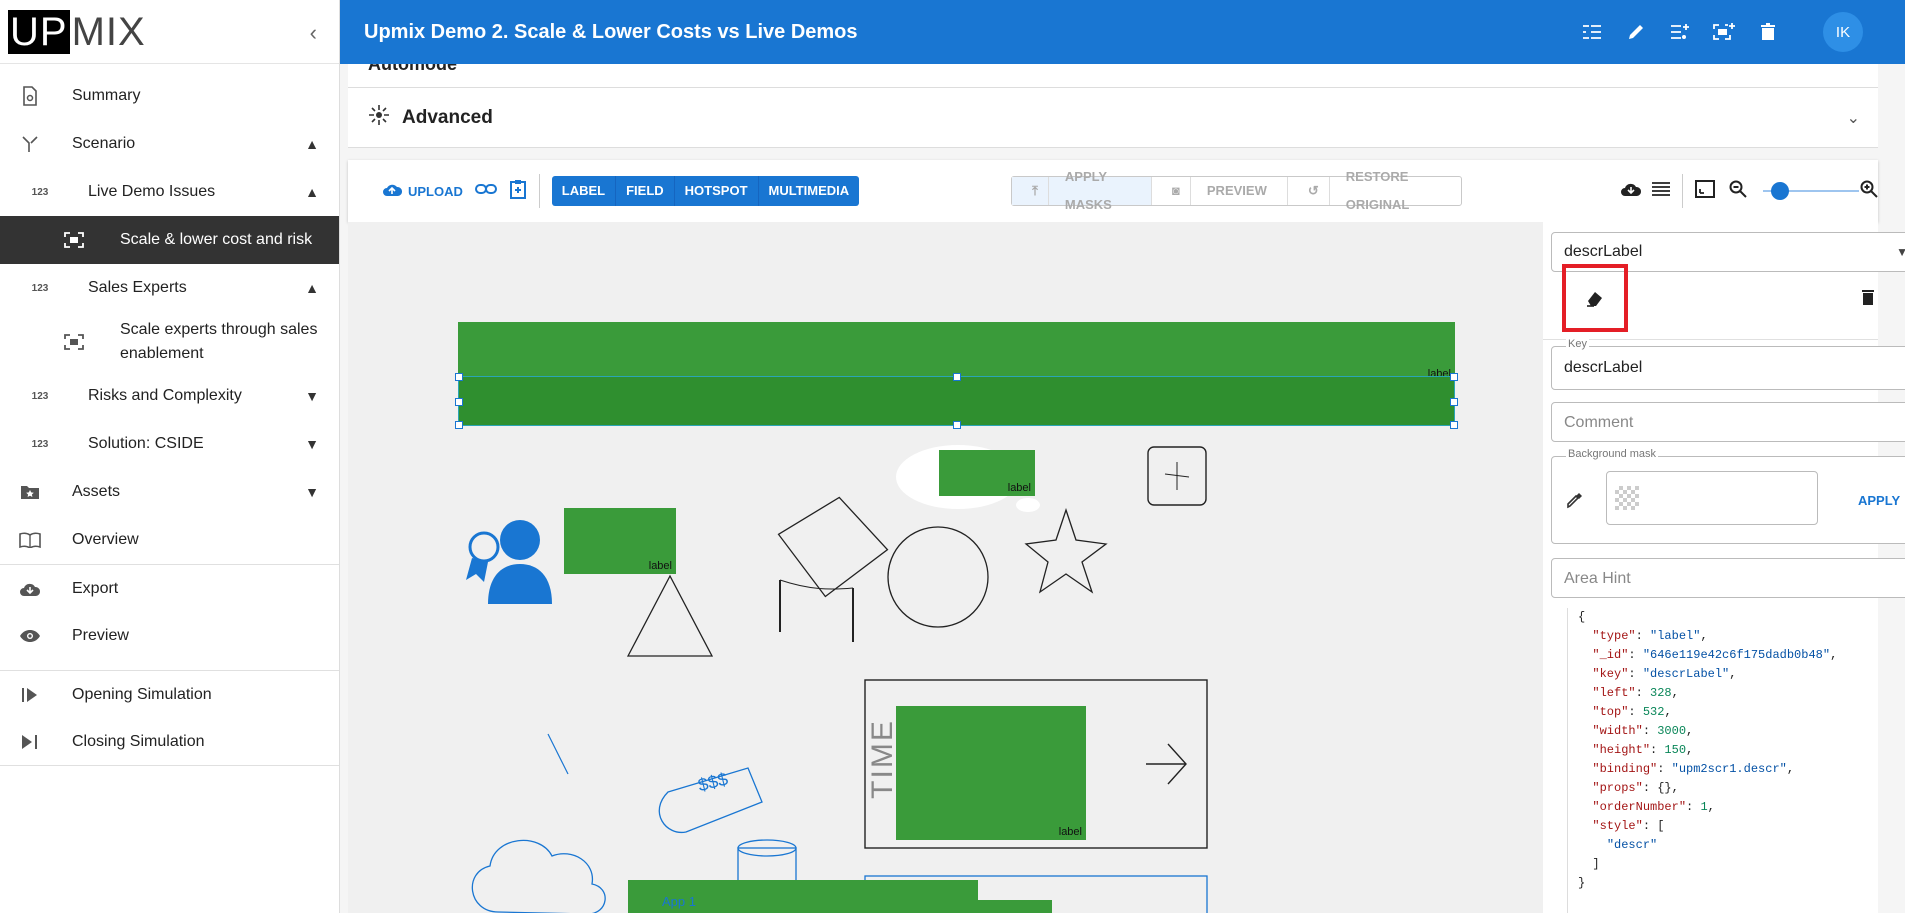 The height and width of the screenshot is (913, 1905). What do you see at coordinates (392, 191) in the screenshot?
I see `cloud-upload-icon` at bounding box center [392, 191].